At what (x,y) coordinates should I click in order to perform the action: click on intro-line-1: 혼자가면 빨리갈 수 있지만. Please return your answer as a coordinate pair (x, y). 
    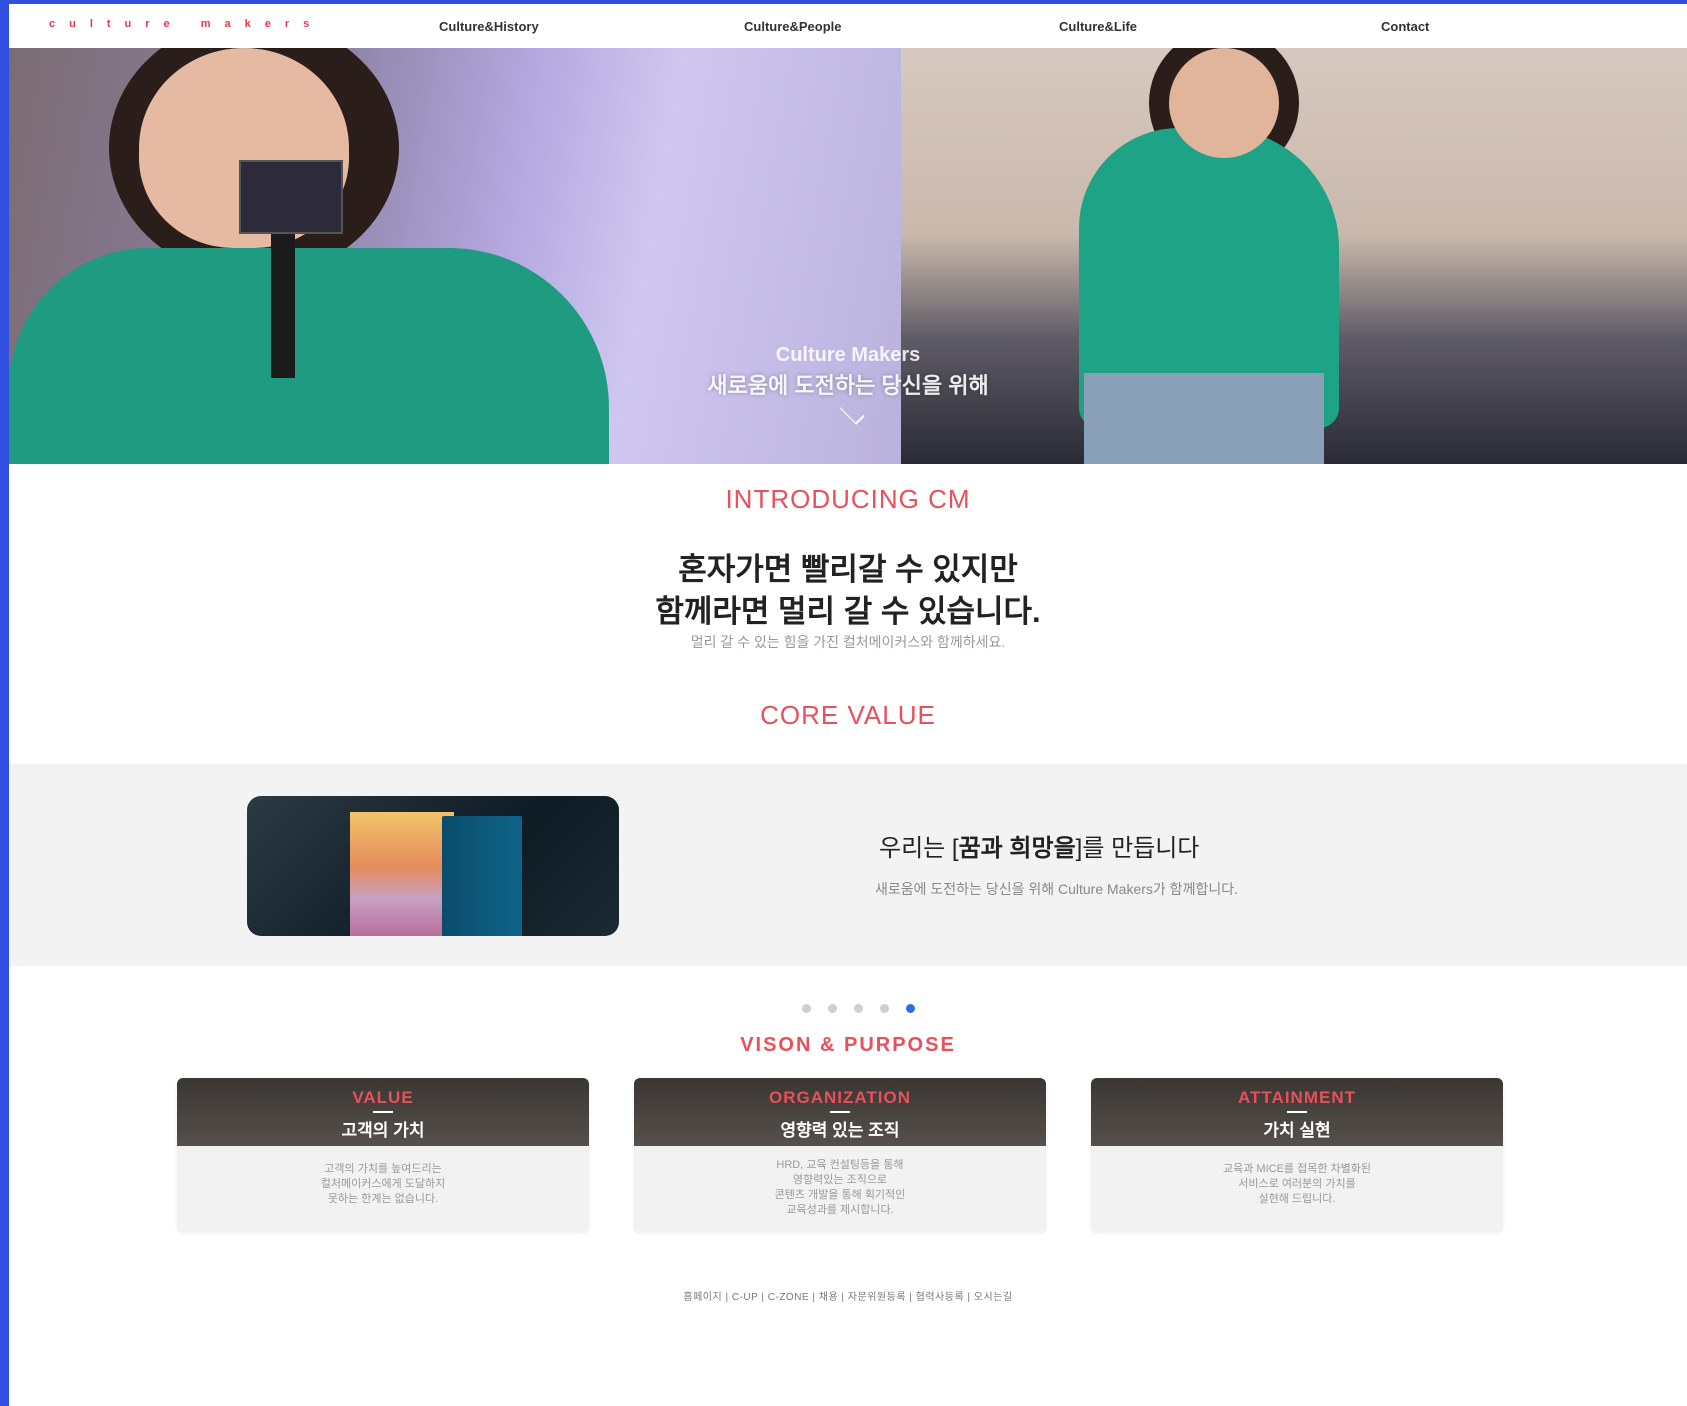
    Looking at the image, I should click on (848, 569).